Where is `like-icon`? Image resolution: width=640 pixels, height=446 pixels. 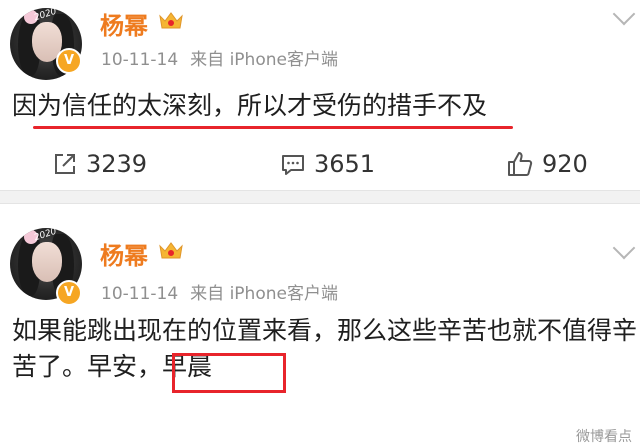
like-icon is located at coordinates (520, 164).